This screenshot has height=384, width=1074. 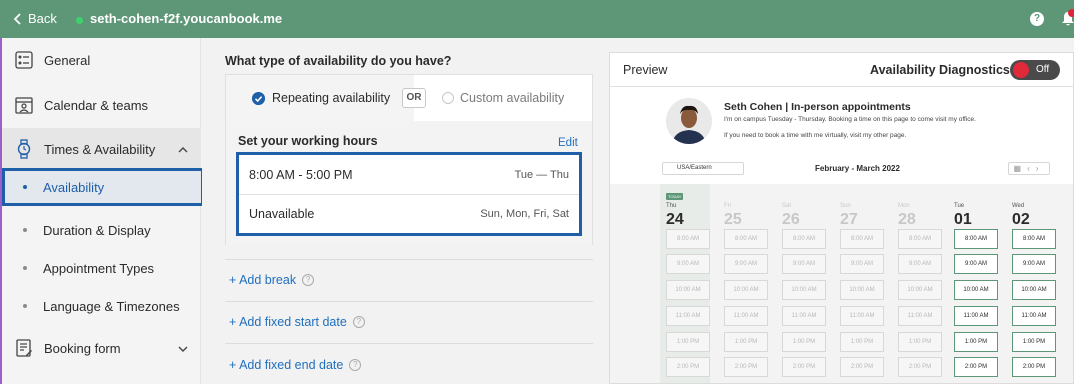 I want to click on notification-badge, so click(x=1071, y=13).